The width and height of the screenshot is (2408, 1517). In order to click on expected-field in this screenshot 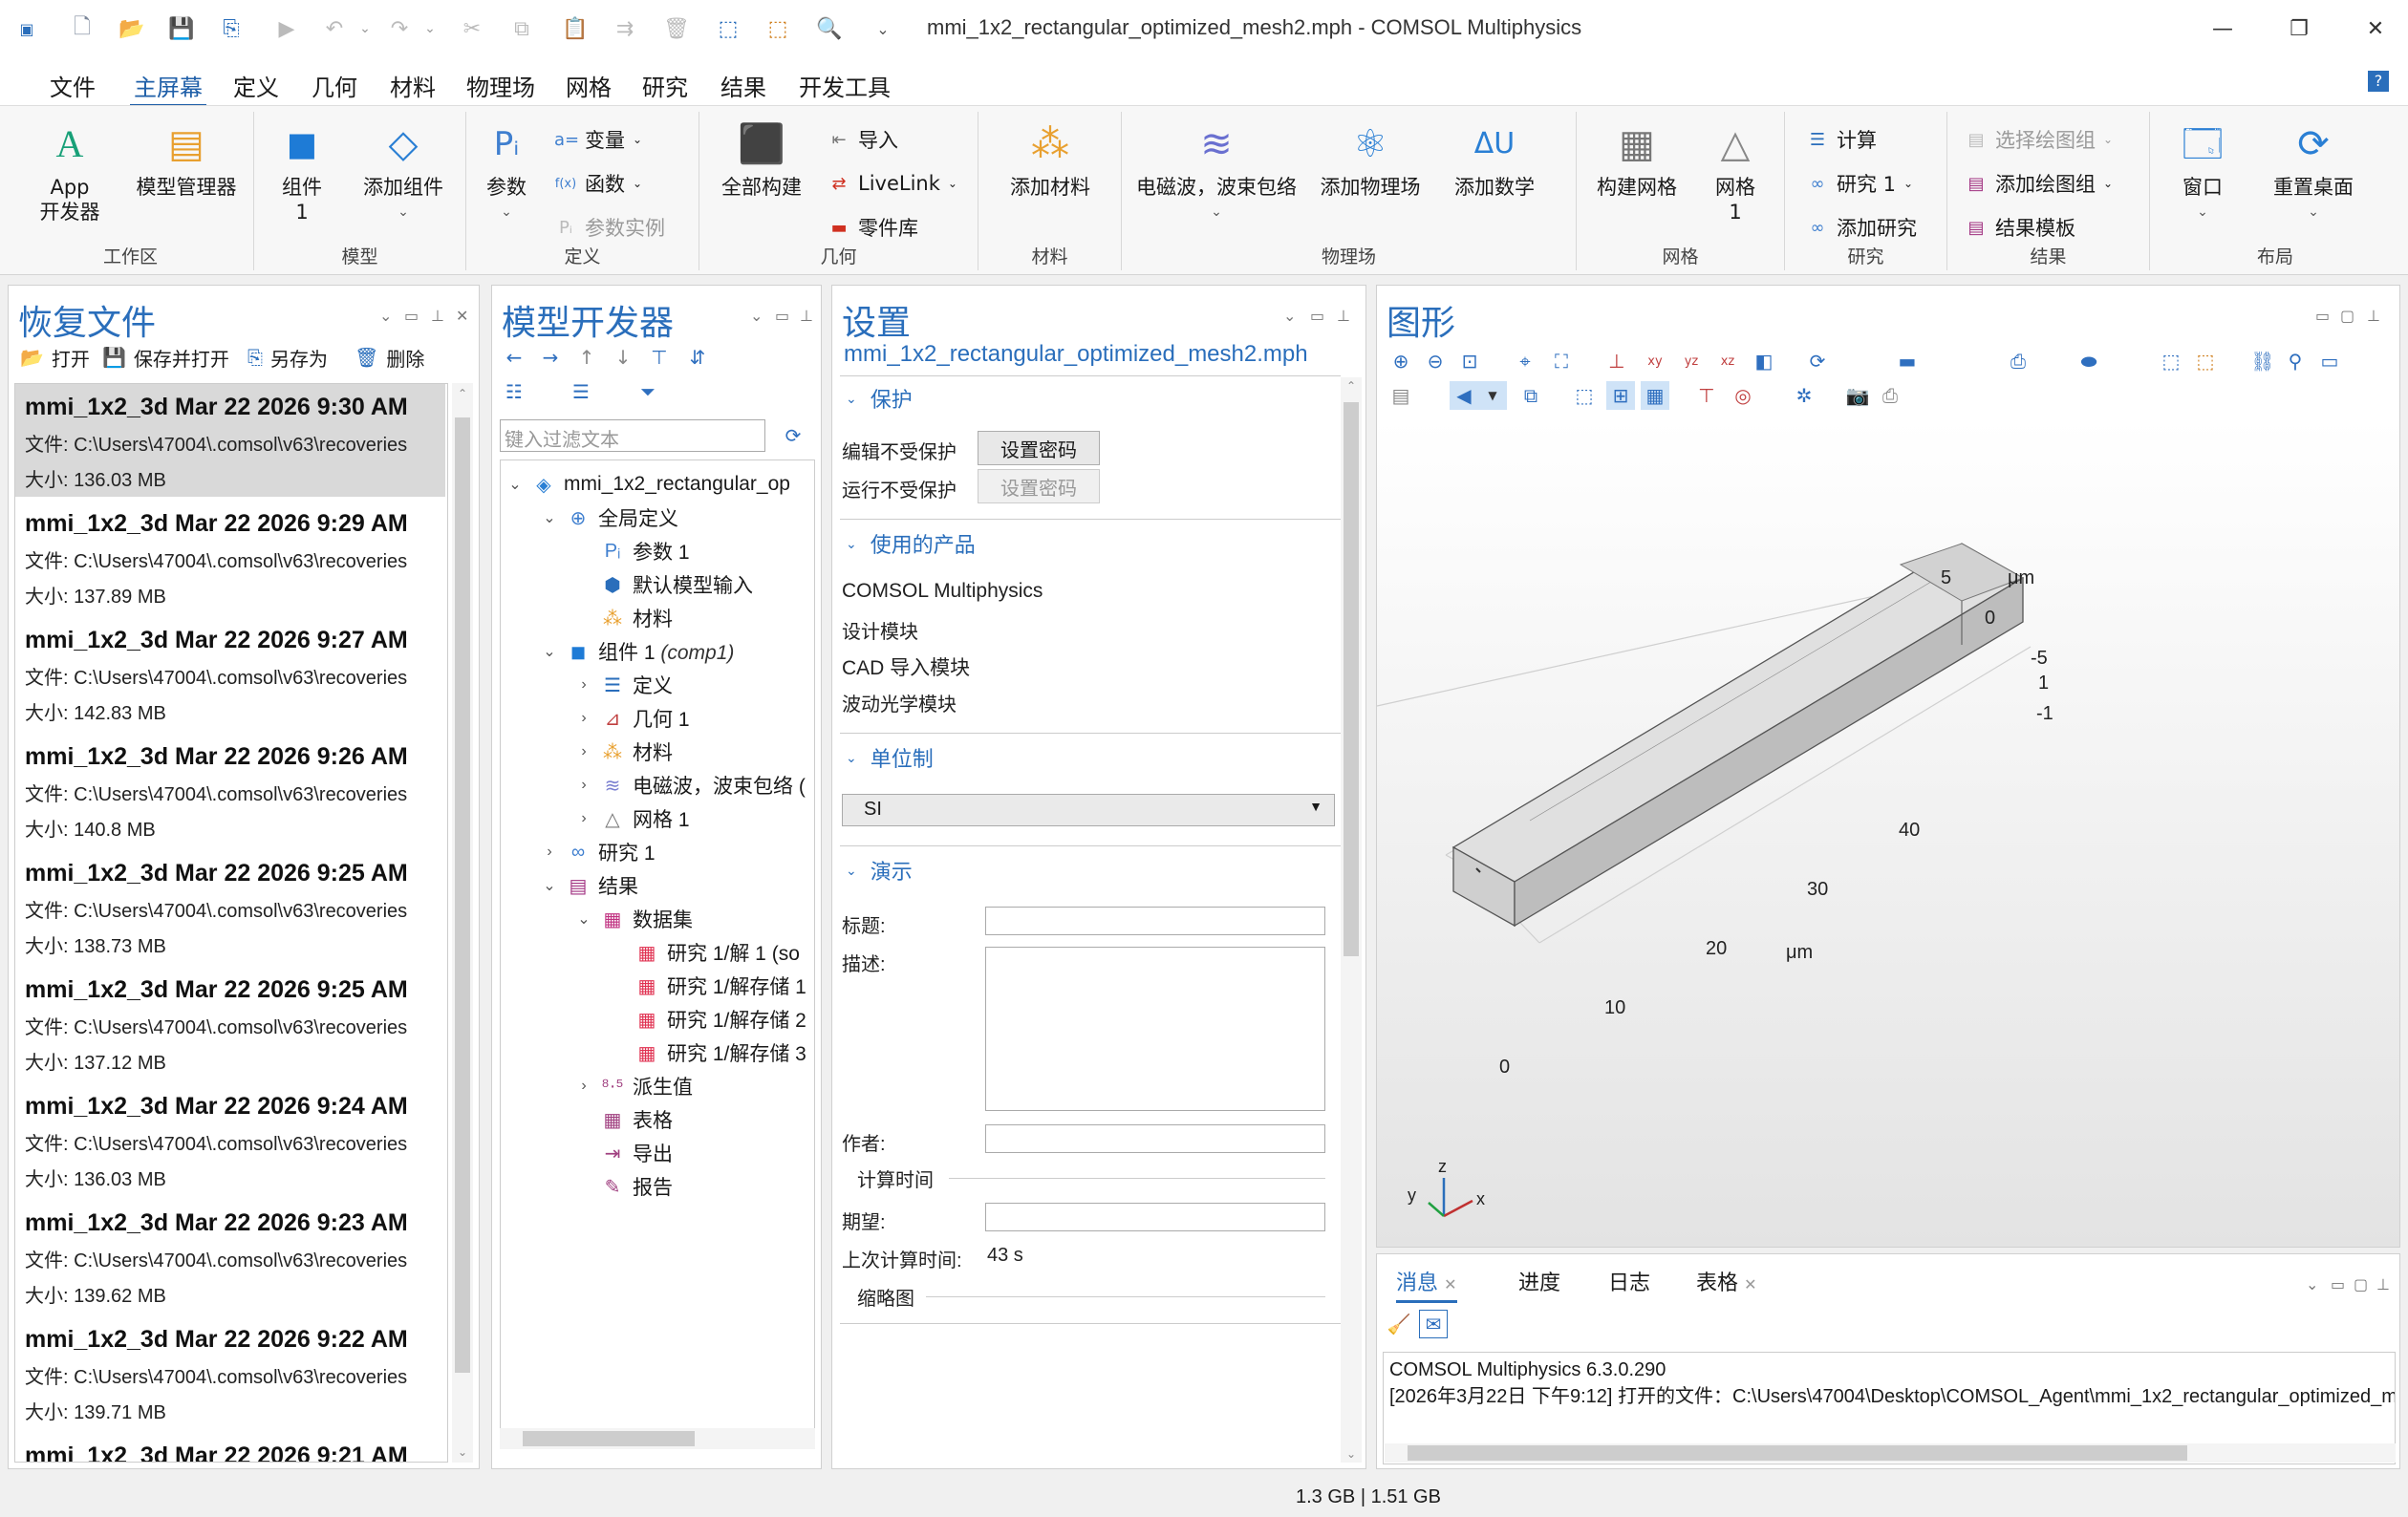, I will do `click(1155, 1217)`.